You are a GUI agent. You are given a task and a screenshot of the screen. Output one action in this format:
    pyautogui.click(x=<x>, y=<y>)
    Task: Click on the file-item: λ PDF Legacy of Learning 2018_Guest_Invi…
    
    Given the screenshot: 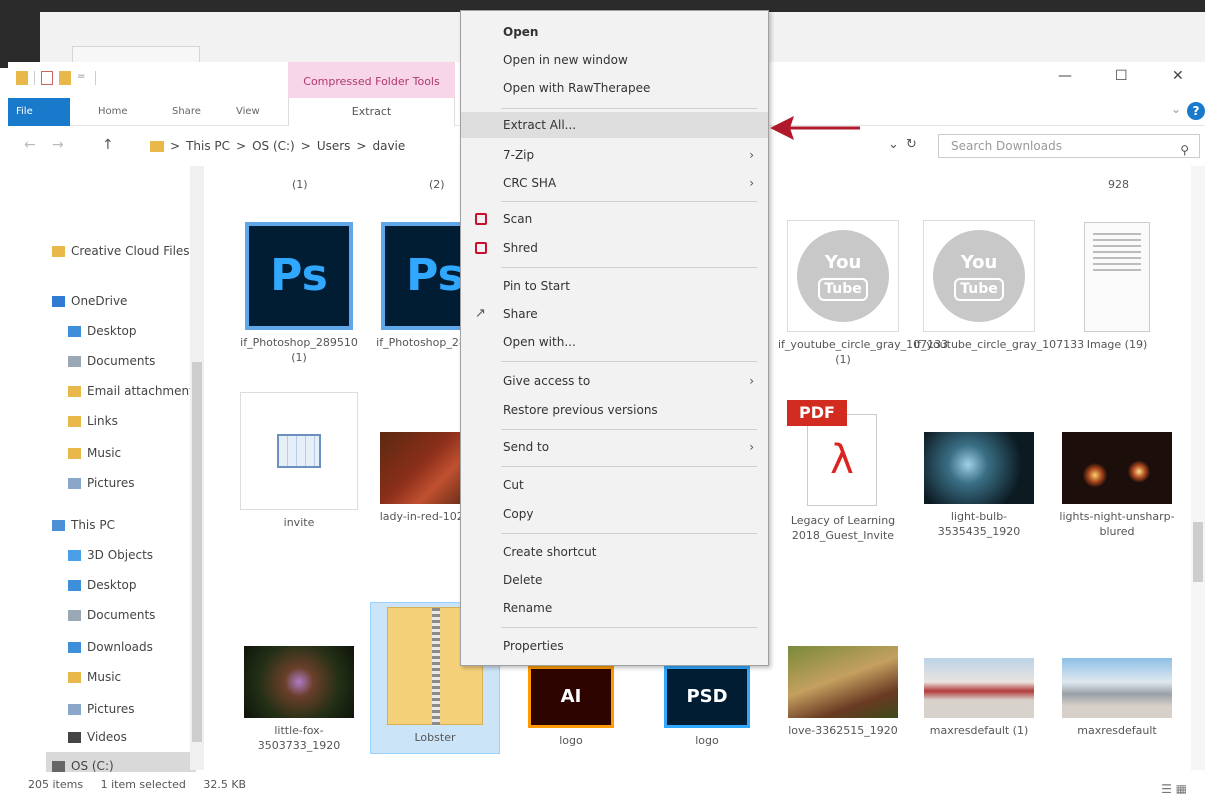 What is the action you would take?
    pyautogui.click(x=843, y=472)
    